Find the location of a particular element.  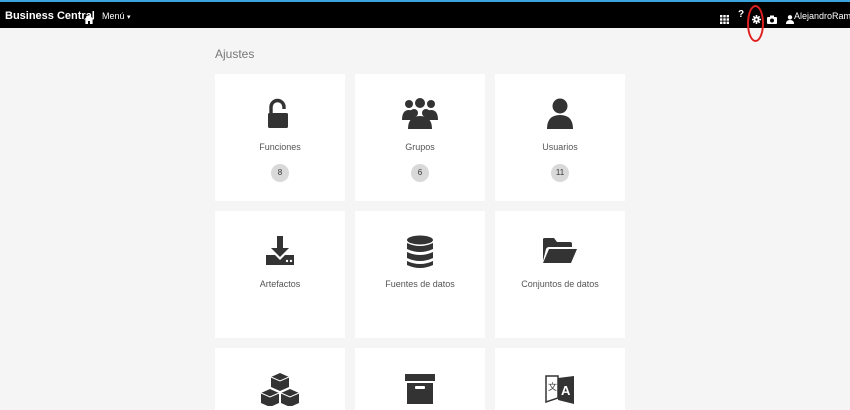

card-label: Conjuntos de datos is located at coordinates (560, 284).